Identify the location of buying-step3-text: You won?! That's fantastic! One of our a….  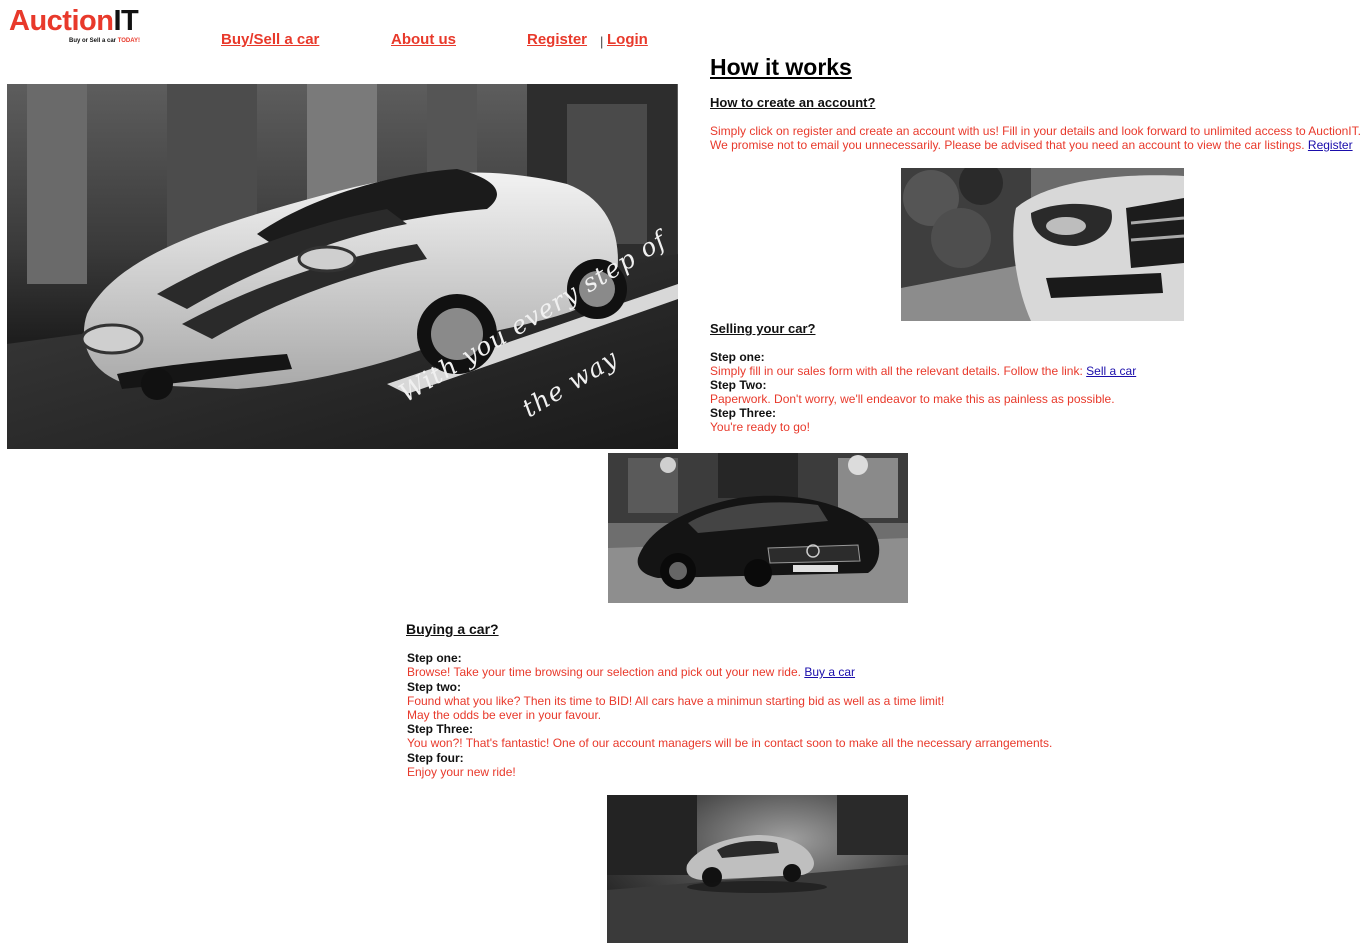
(730, 743).